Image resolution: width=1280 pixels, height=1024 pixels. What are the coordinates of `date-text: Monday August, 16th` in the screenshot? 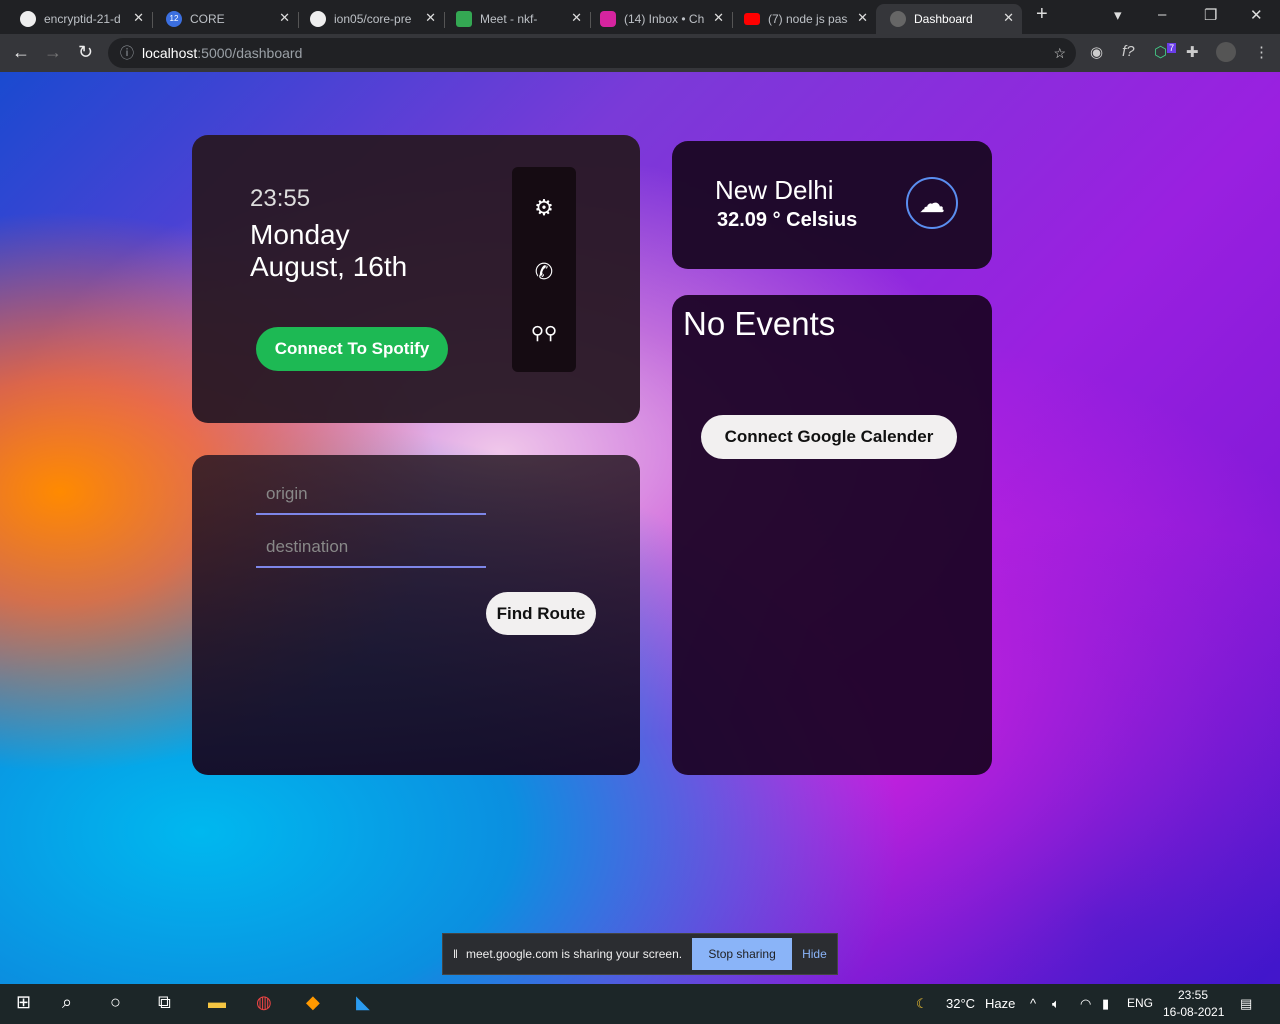 It's located at (329, 250).